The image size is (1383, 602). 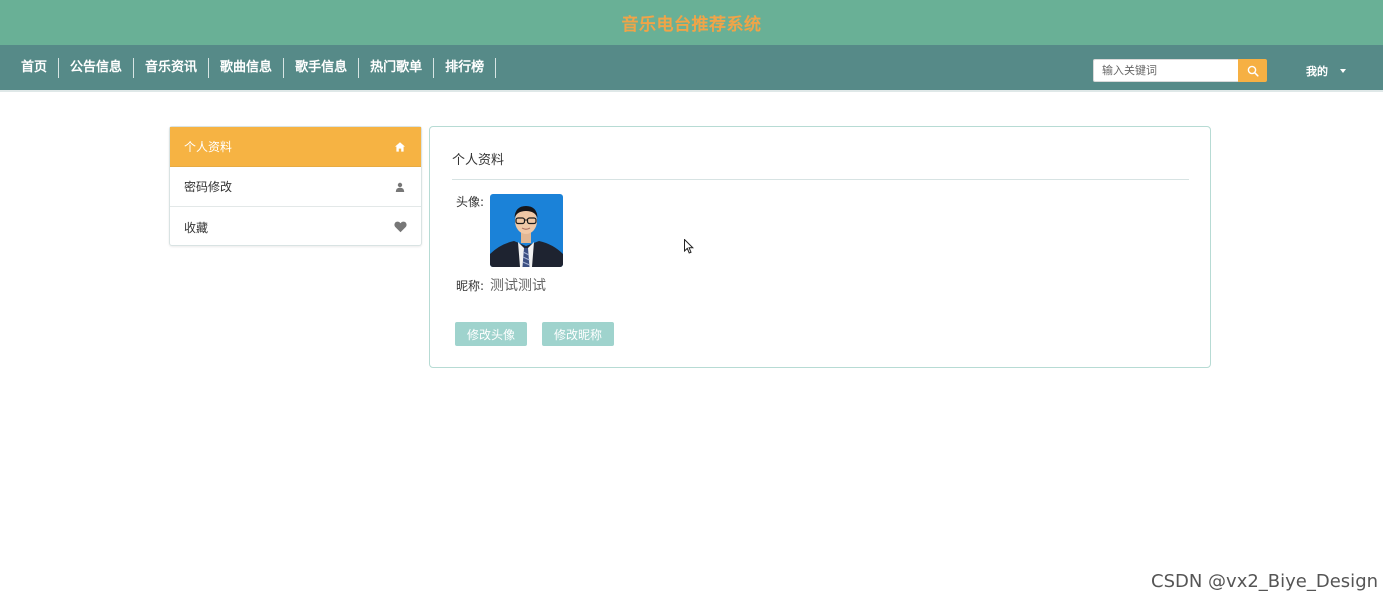 I want to click on nav-list: 首页 公告信息 音乐资讯 歌曲信息 歌手信息 热门歌单 排行榜, so click(x=253, y=67).